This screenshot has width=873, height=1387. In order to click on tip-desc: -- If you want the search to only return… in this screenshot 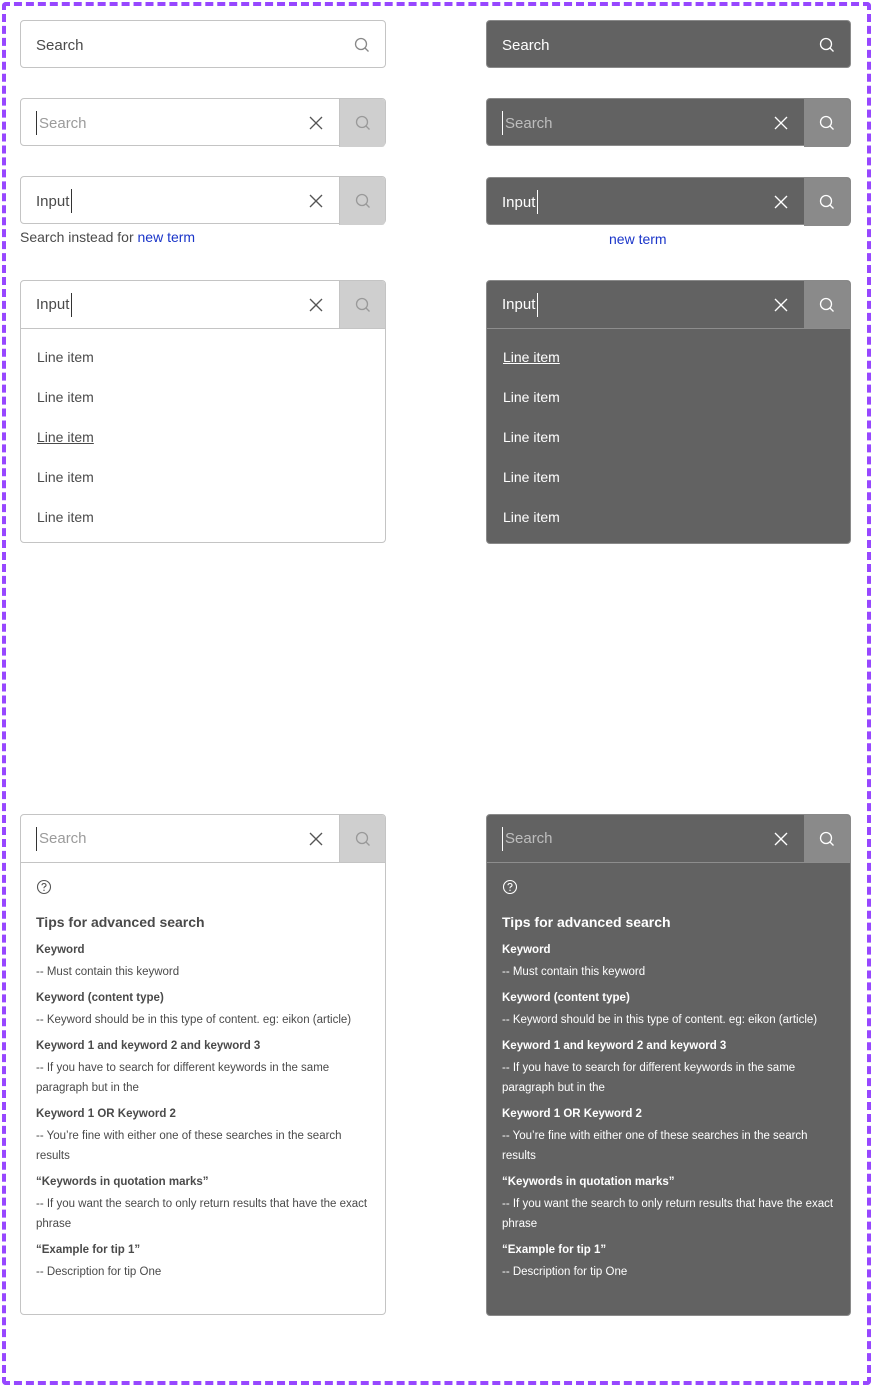, I will do `click(202, 1214)`.